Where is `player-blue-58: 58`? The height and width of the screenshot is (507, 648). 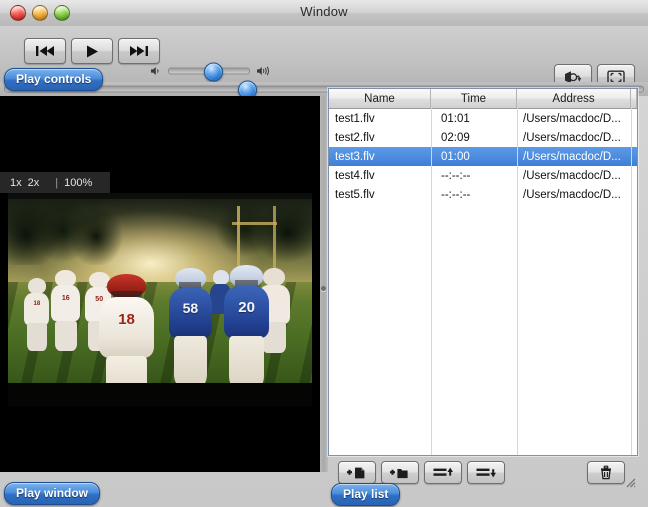 player-blue-58: 58 is located at coordinates (190, 327).